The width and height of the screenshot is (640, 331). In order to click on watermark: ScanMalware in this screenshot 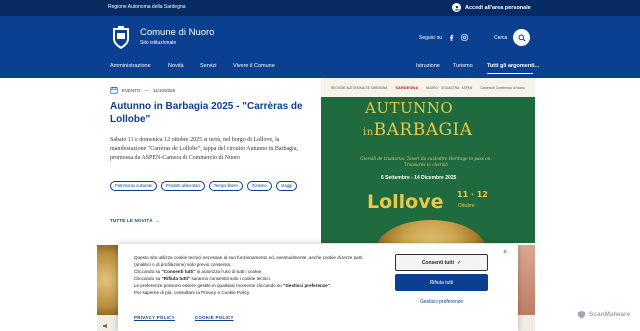, I will do `click(603, 314)`.